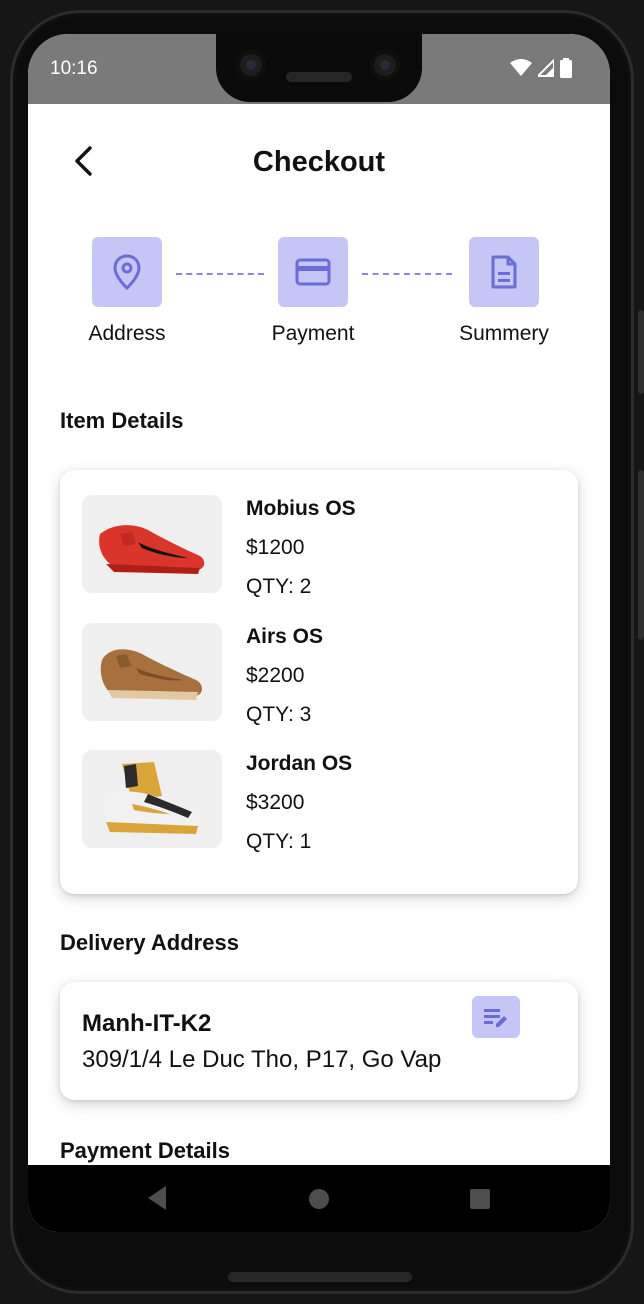  Describe the element at coordinates (320, 1277) in the screenshot. I see `bottom-speaker-grille` at that location.